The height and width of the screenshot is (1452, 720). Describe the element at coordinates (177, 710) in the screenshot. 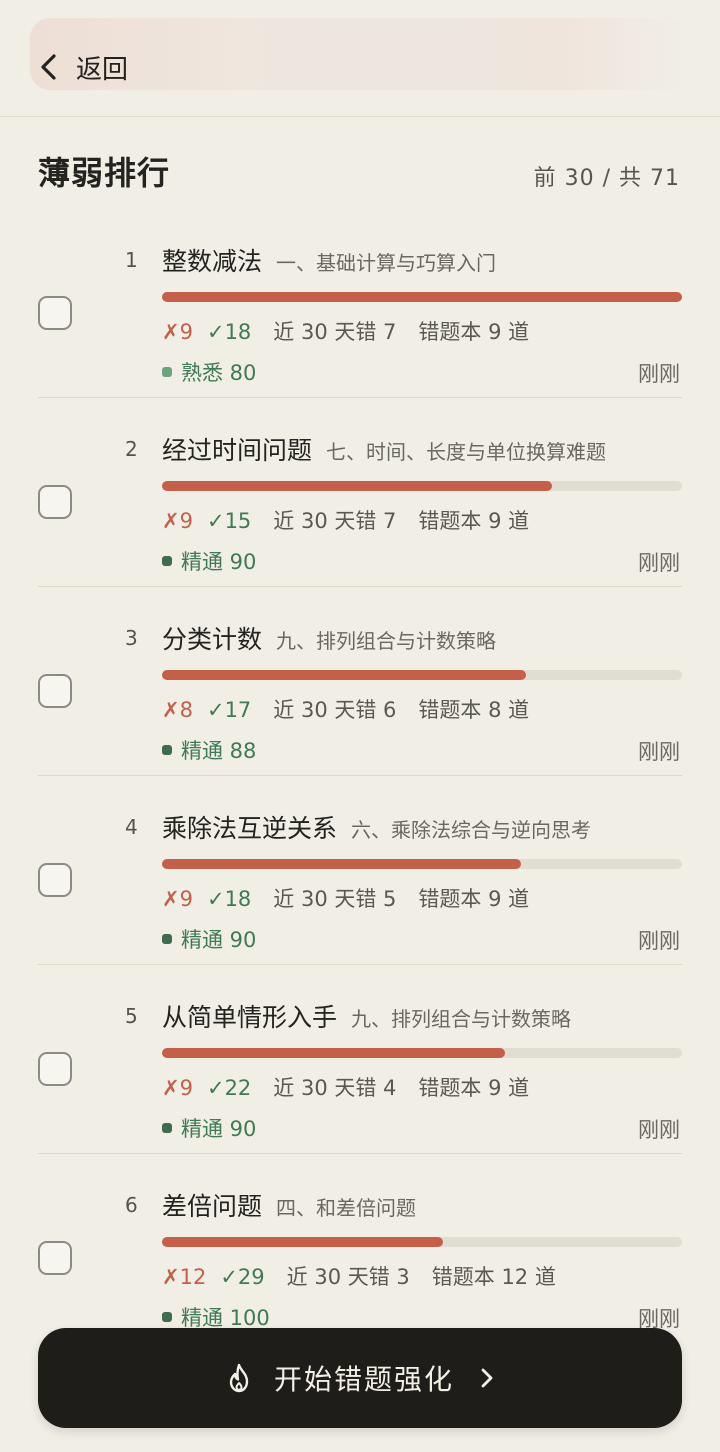

I see `wrong-count: ✗8` at that location.